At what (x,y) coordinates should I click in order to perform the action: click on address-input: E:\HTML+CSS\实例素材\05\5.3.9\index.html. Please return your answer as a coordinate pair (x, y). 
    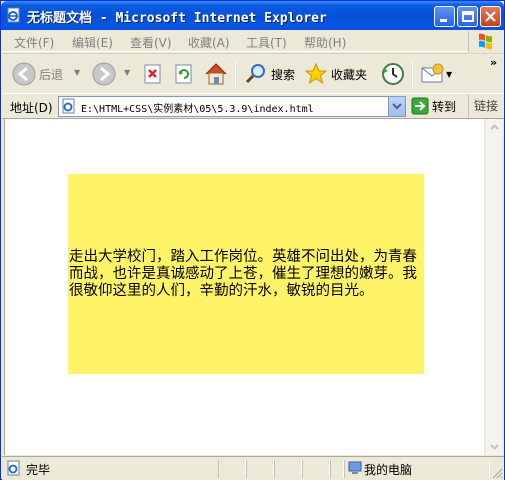
    Looking at the image, I should click on (232, 106).